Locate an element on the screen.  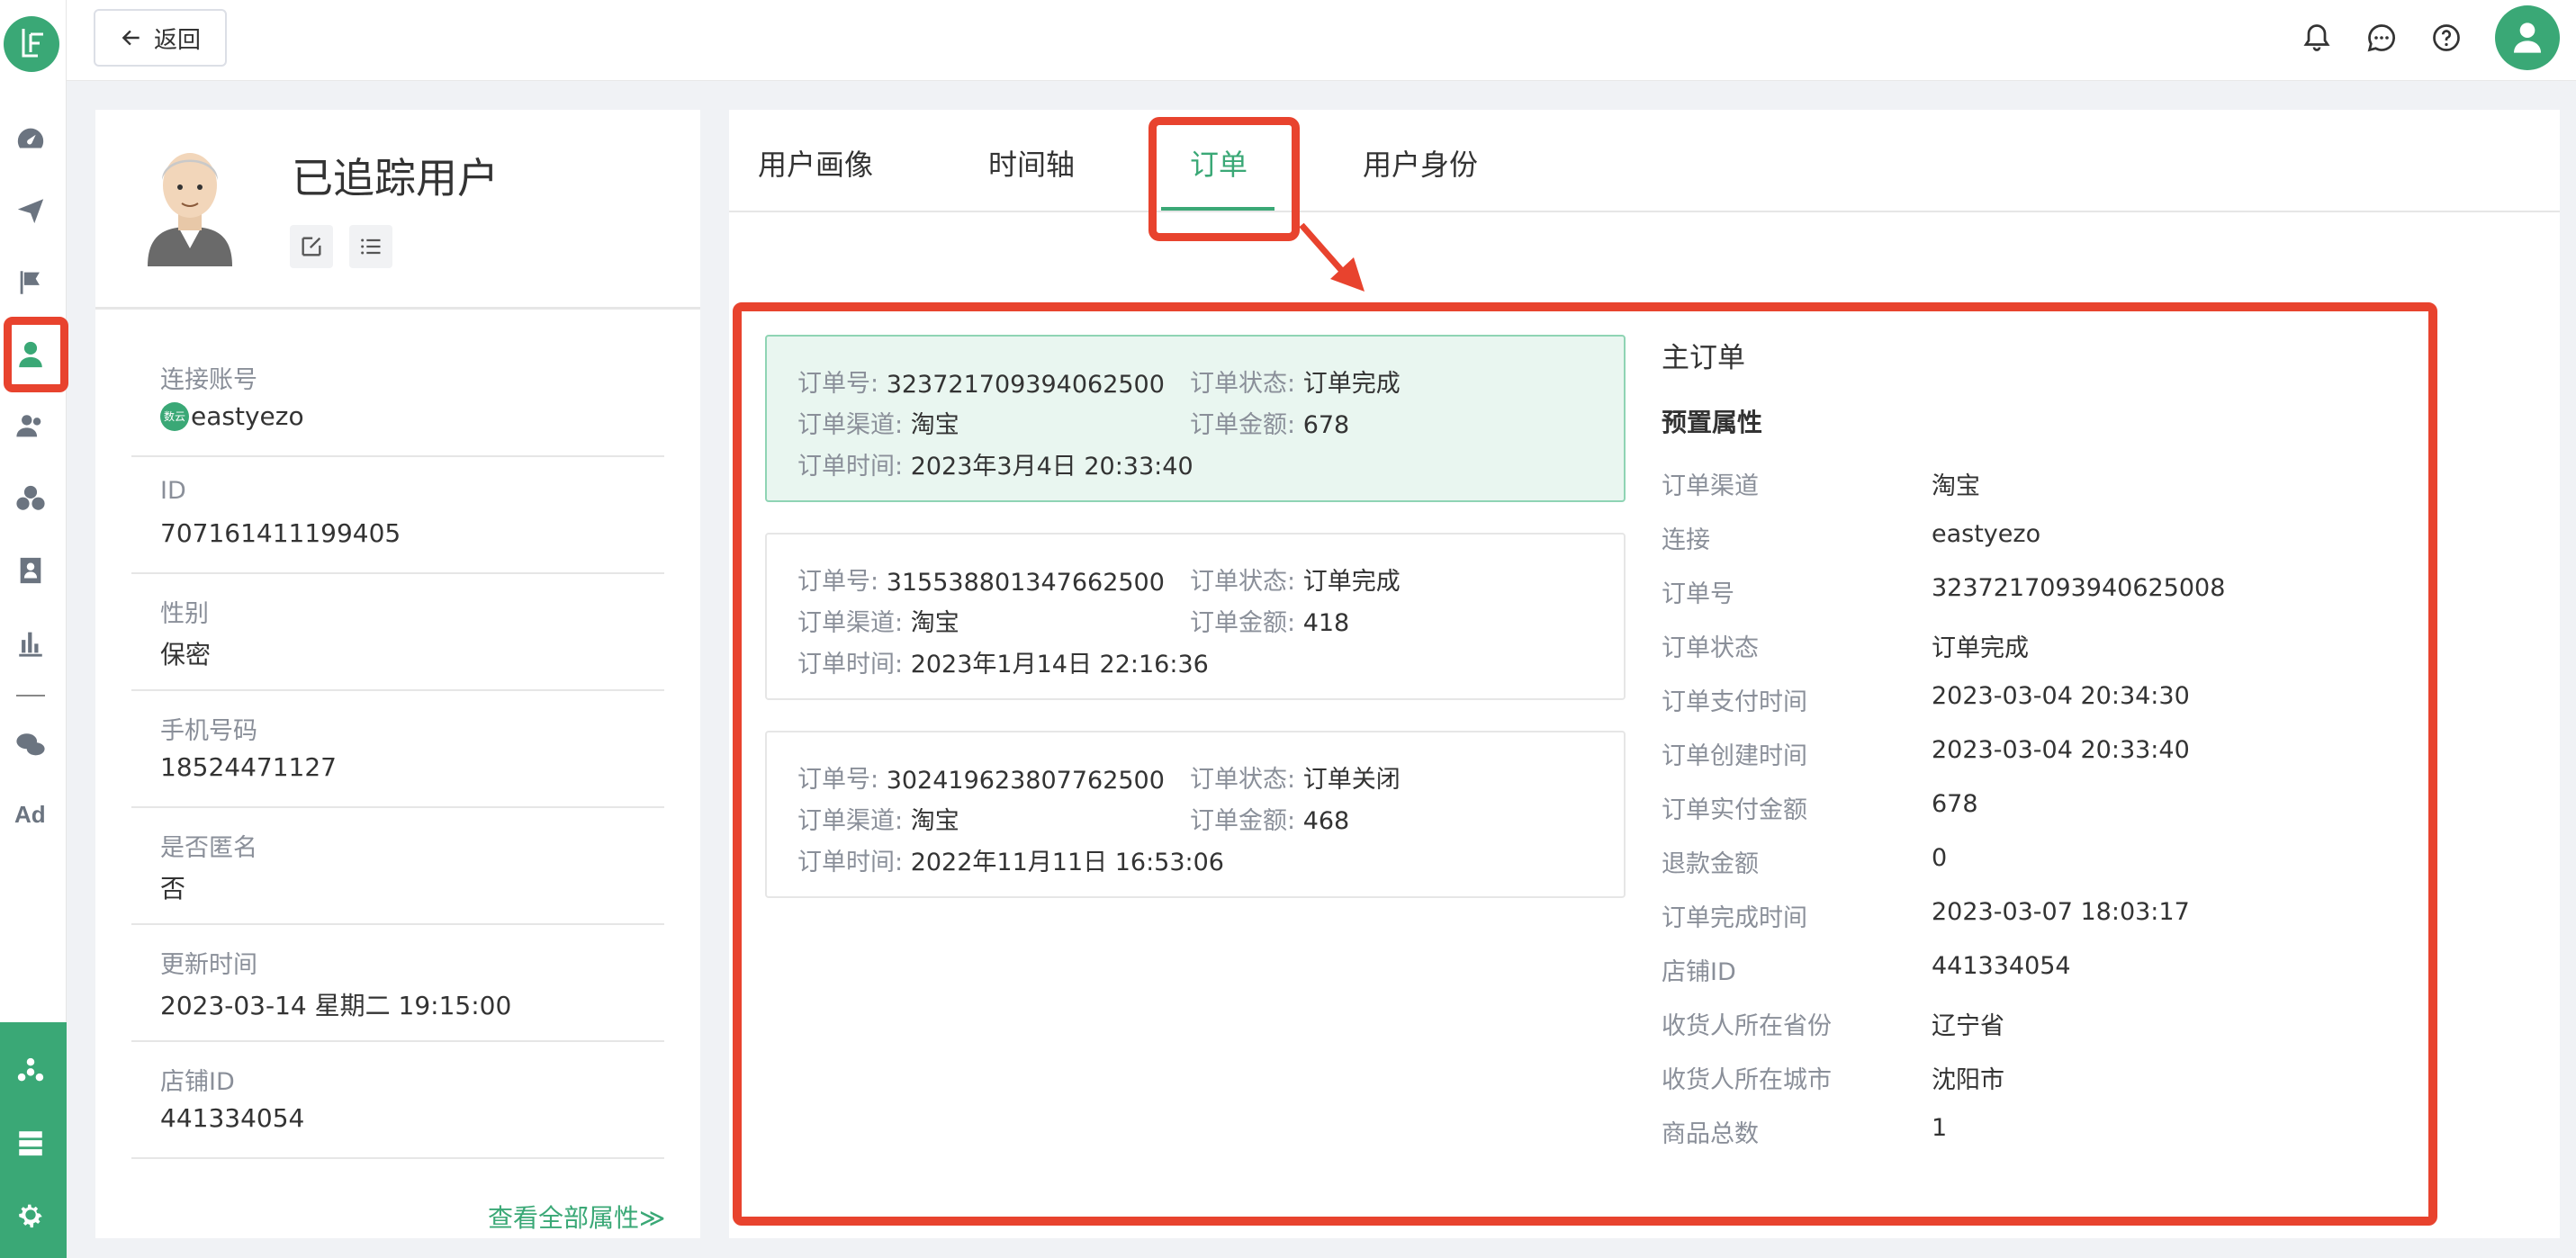
bell-icon is located at coordinates (2317, 38).